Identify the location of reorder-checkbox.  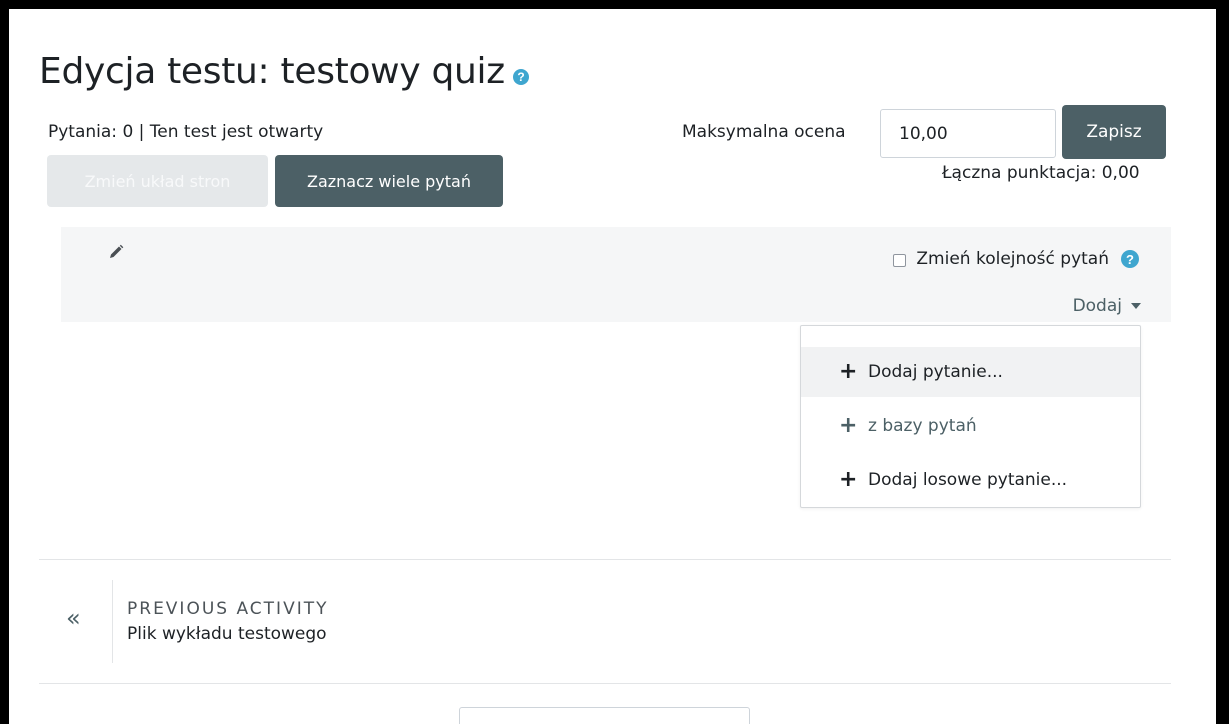
(900, 260).